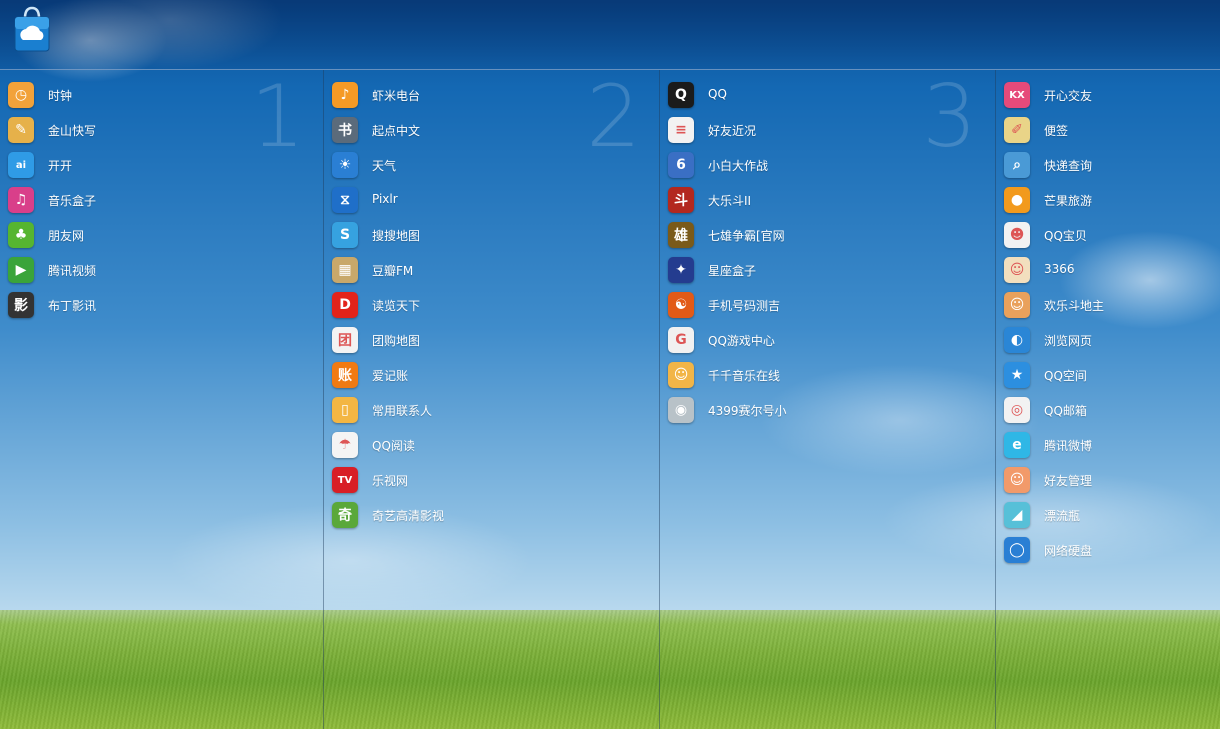  Describe the element at coordinates (1017, 515) in the screenshot. I see `bottle-icon: ◢` at that location.